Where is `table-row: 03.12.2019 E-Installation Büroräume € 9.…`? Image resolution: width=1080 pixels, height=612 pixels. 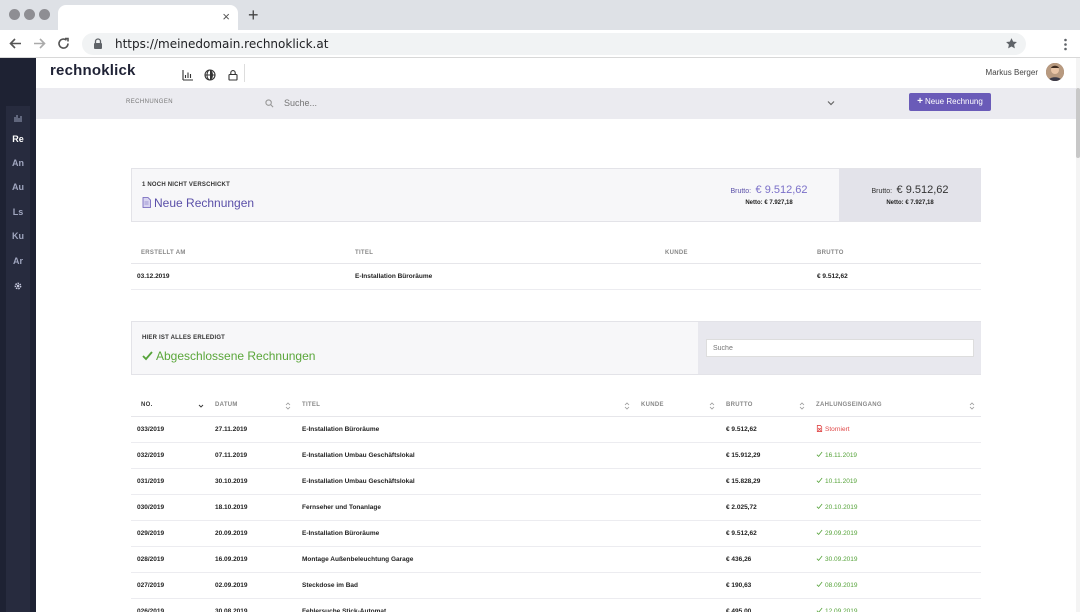 table-row: 03.12.2019 E-Installation Büroräume € 9.… is located at coordinates (556, 276).